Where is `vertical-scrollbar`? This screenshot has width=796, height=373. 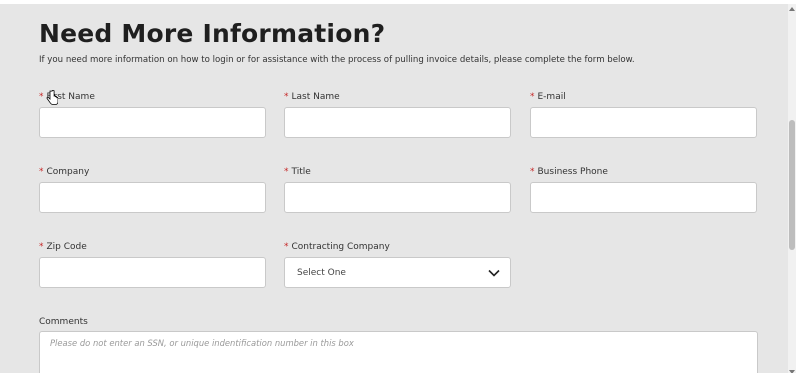
vertical-scrollbar is located at coordinates (792, 188).